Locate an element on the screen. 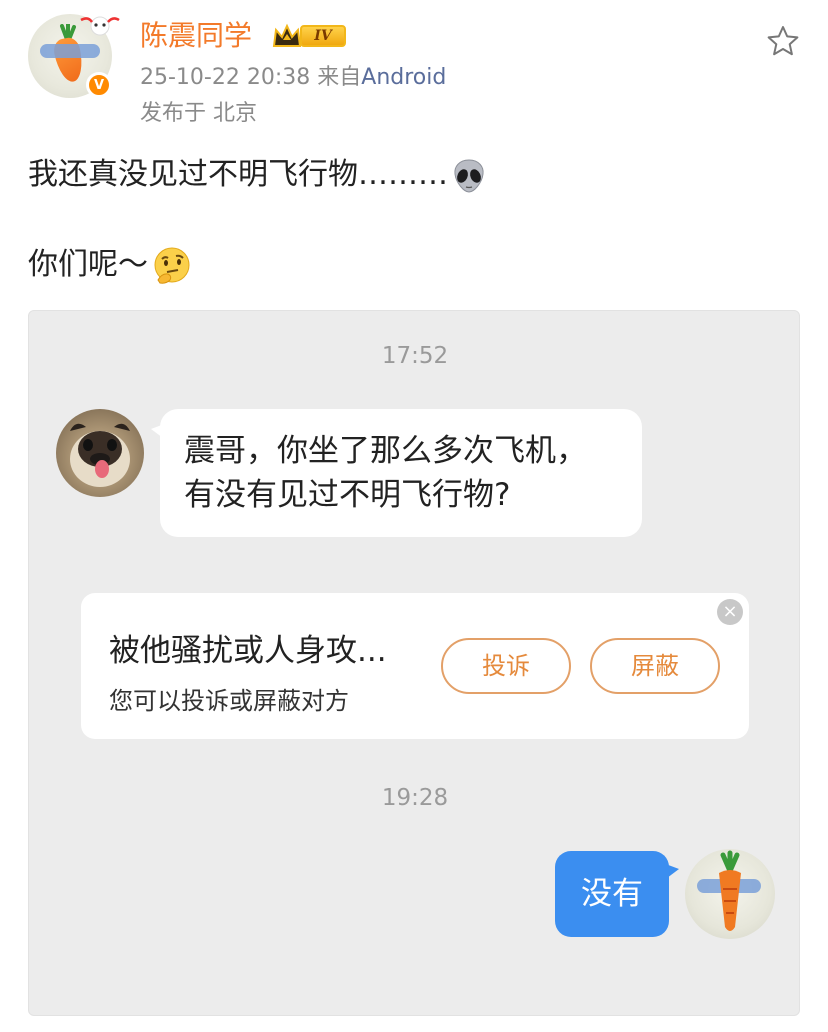 The width and height of the screenshot is (828, 1032). outgoing-message: 没有 is located at coordinates (612, 894).